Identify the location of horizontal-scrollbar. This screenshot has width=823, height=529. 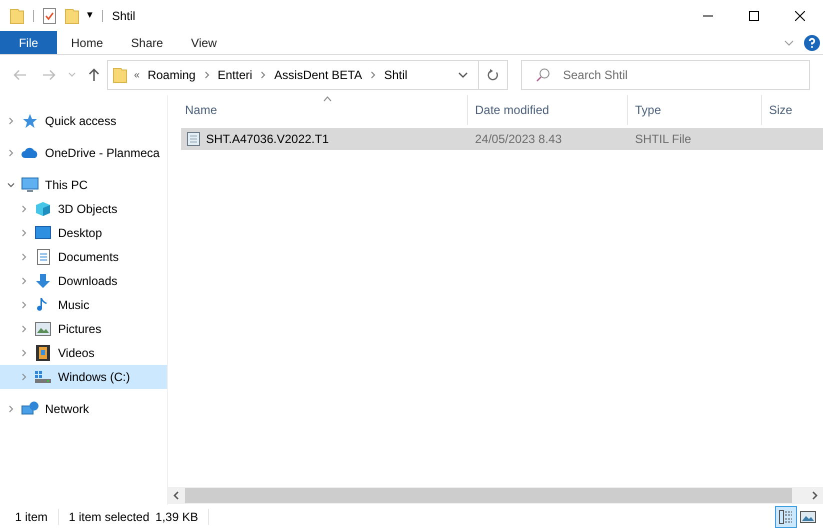
(495, 495).